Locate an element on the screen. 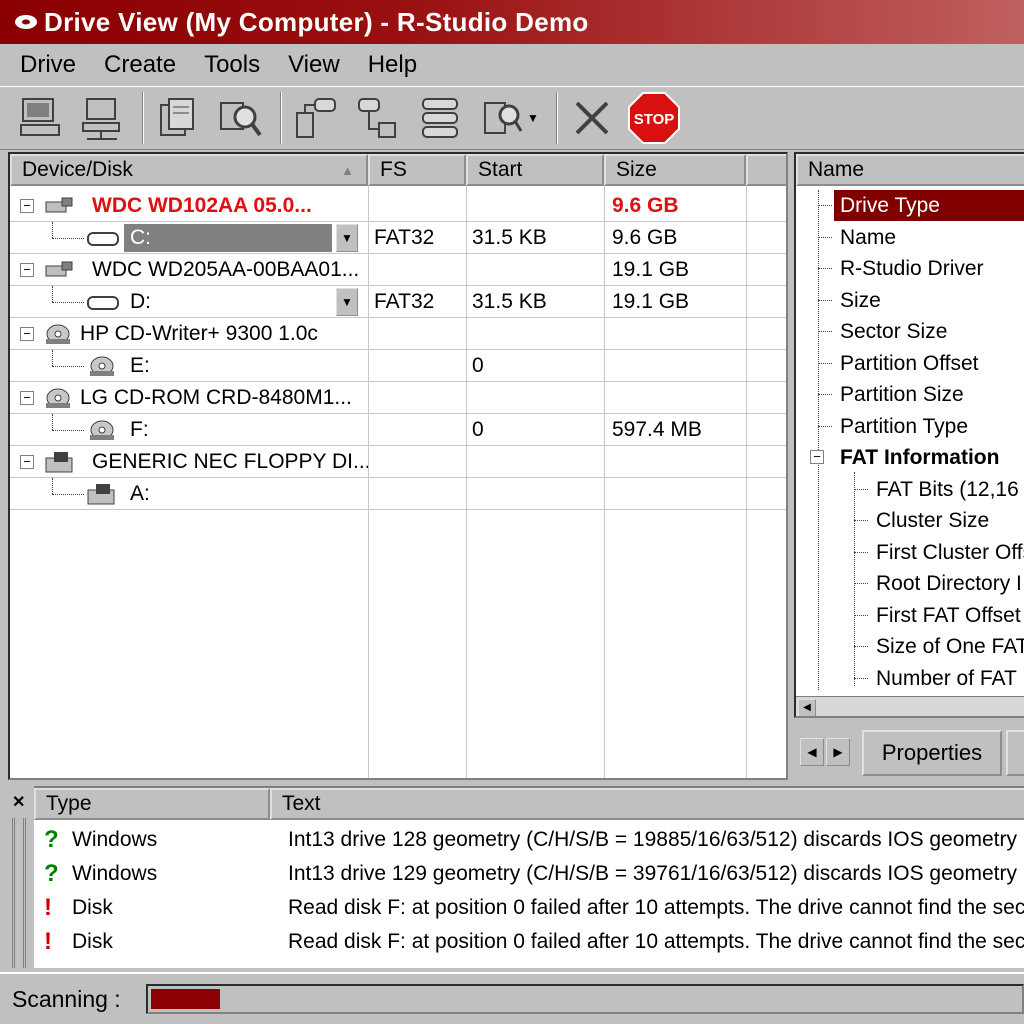 Image resolution: width=1024 pixels, height=1024 pixels. close-icon is located at coordinates (592, 118).